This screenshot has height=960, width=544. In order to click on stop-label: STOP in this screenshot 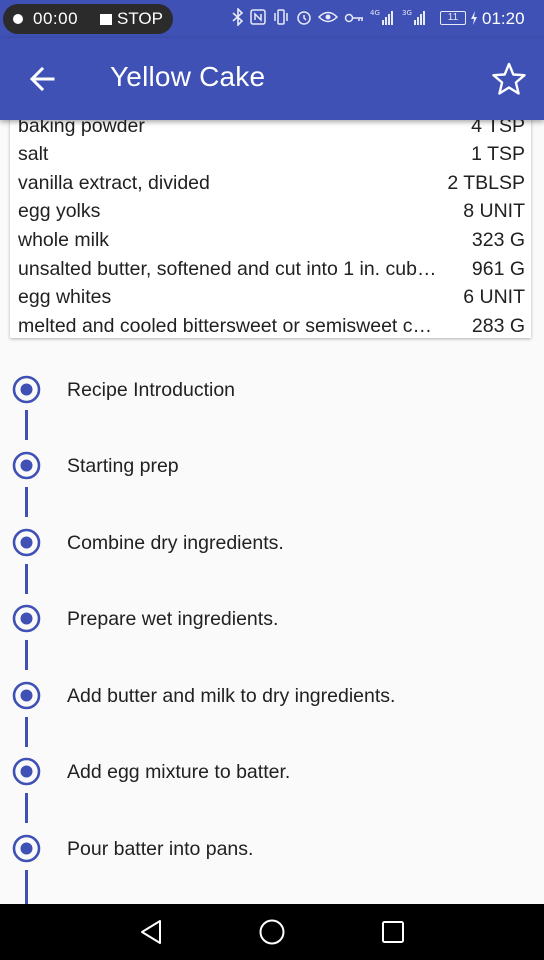, I will do `click(140, 19)`.